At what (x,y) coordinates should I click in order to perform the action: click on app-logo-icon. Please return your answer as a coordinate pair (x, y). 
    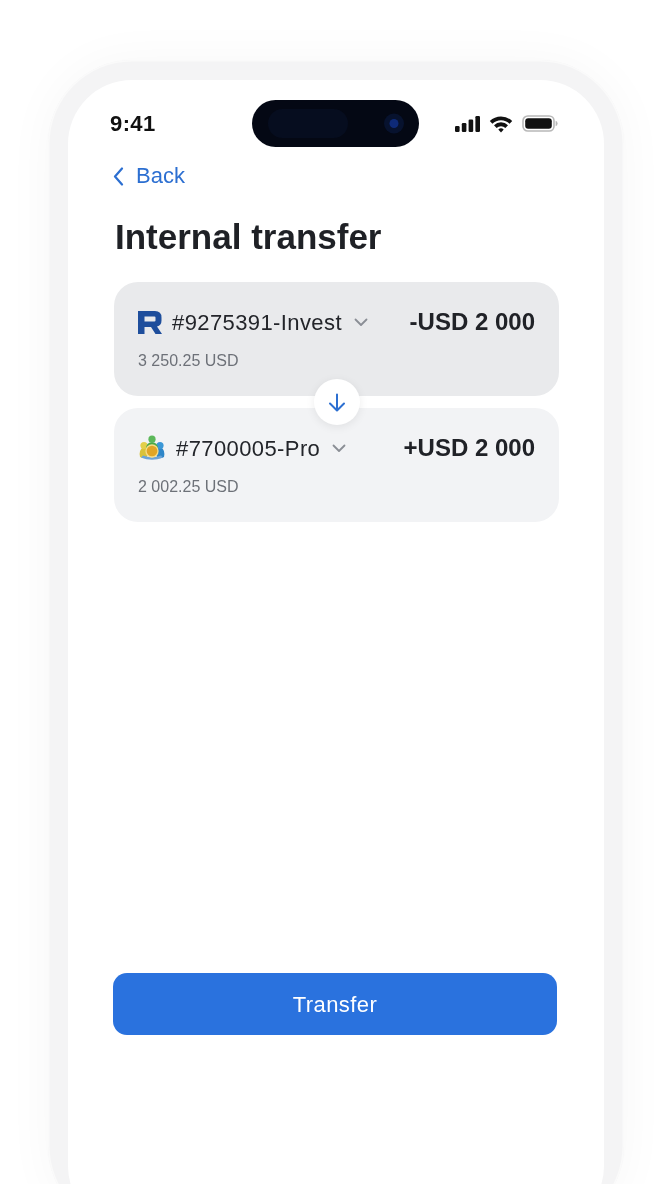
    Looking at the image, I should click on (152, 448).